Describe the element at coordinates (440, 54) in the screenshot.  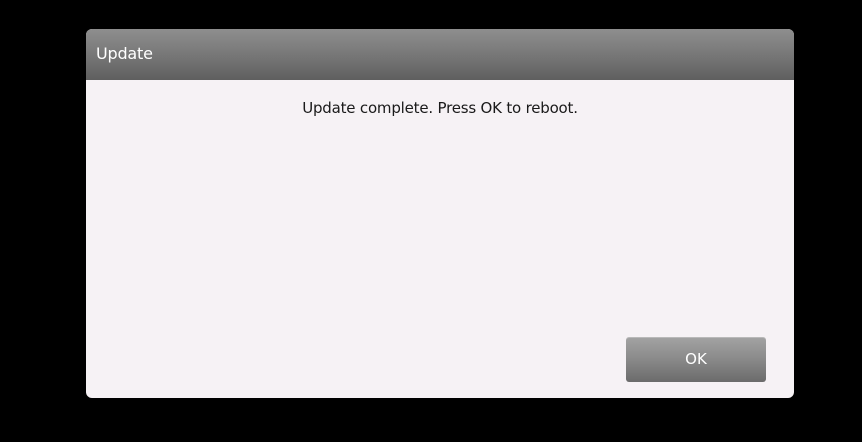
I see `dialog-titlebar: Update` at that location.